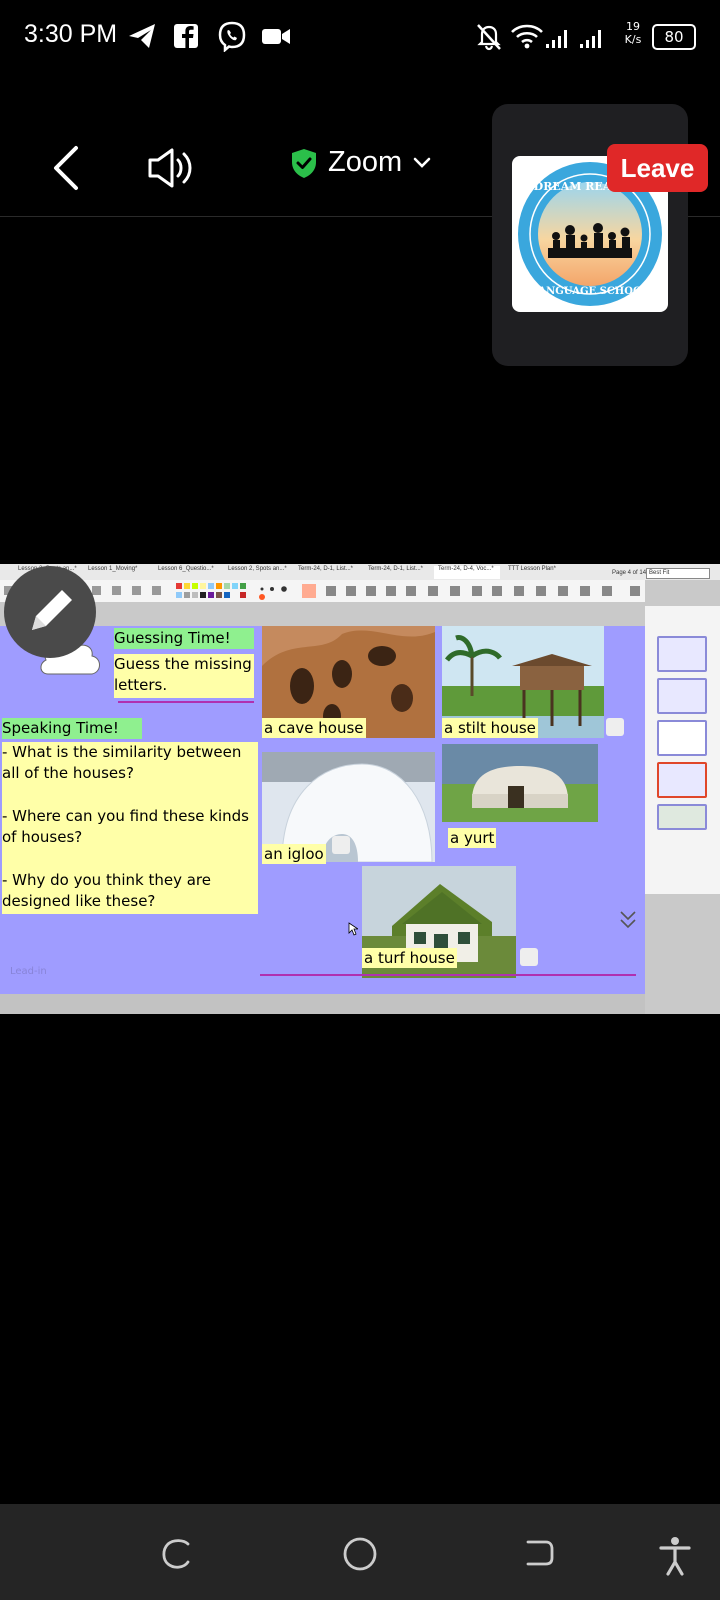  I want to click on toolbar-icons, so click(322, 591).